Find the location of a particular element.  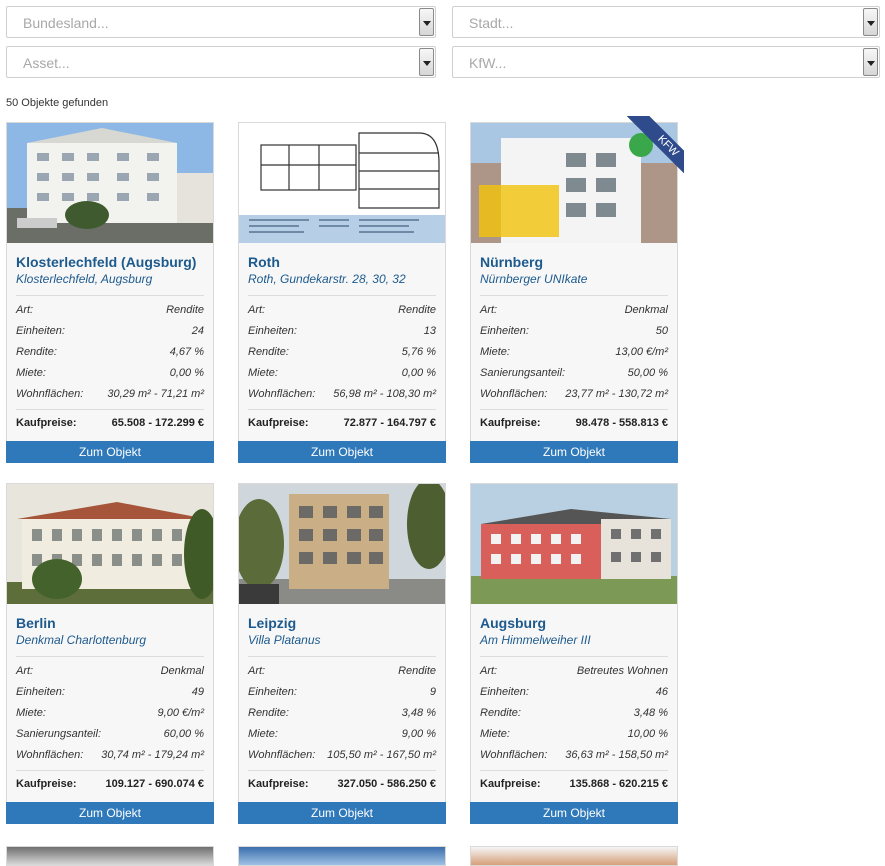

detail-value: 46 is located at coordinates (661, 692).